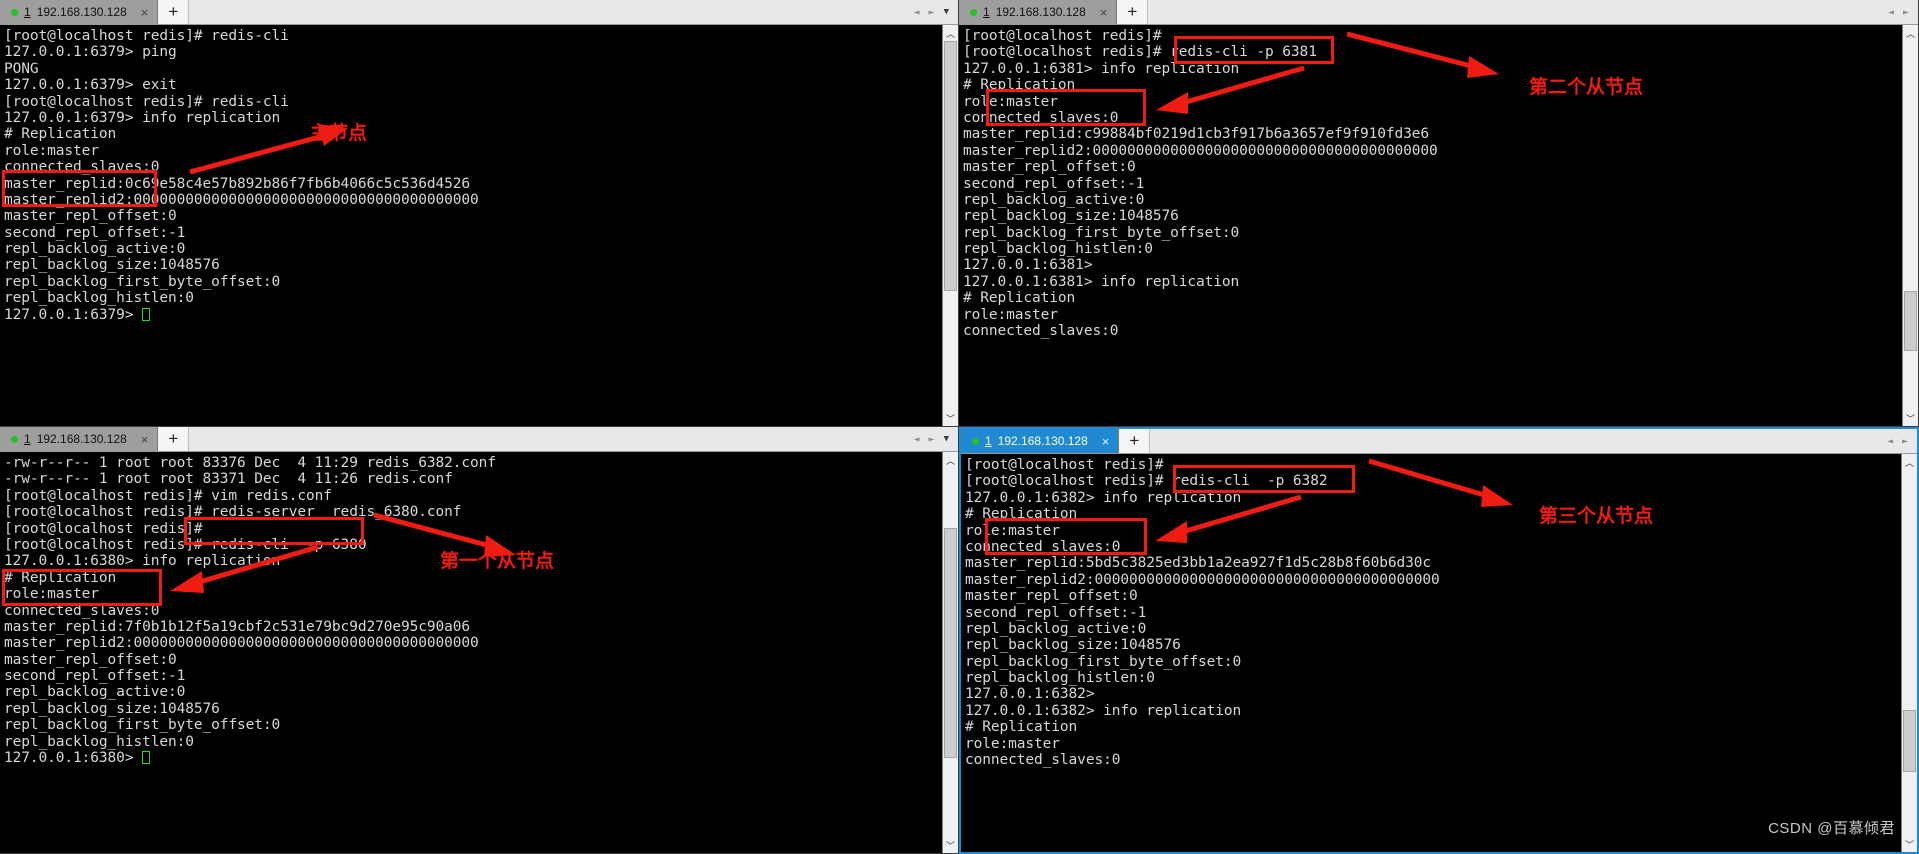 The height and width of the screenshot is (854, 1919). I want to click on terminal-line: repl_backlog_size:1048576, so click(112, 265).